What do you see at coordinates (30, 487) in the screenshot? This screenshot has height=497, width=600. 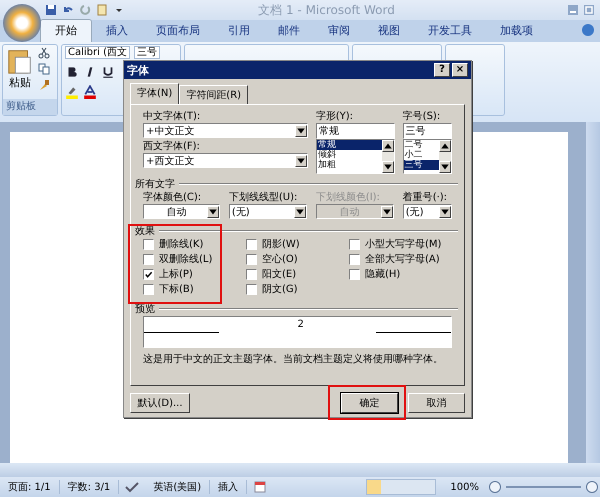 I see `page-count: 页面: 1/1` at bounding box center [30, 487].